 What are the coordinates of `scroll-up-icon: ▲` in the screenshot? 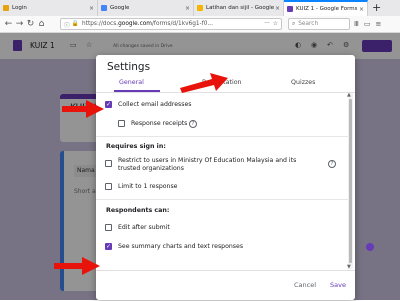 It's located at (349, 95).